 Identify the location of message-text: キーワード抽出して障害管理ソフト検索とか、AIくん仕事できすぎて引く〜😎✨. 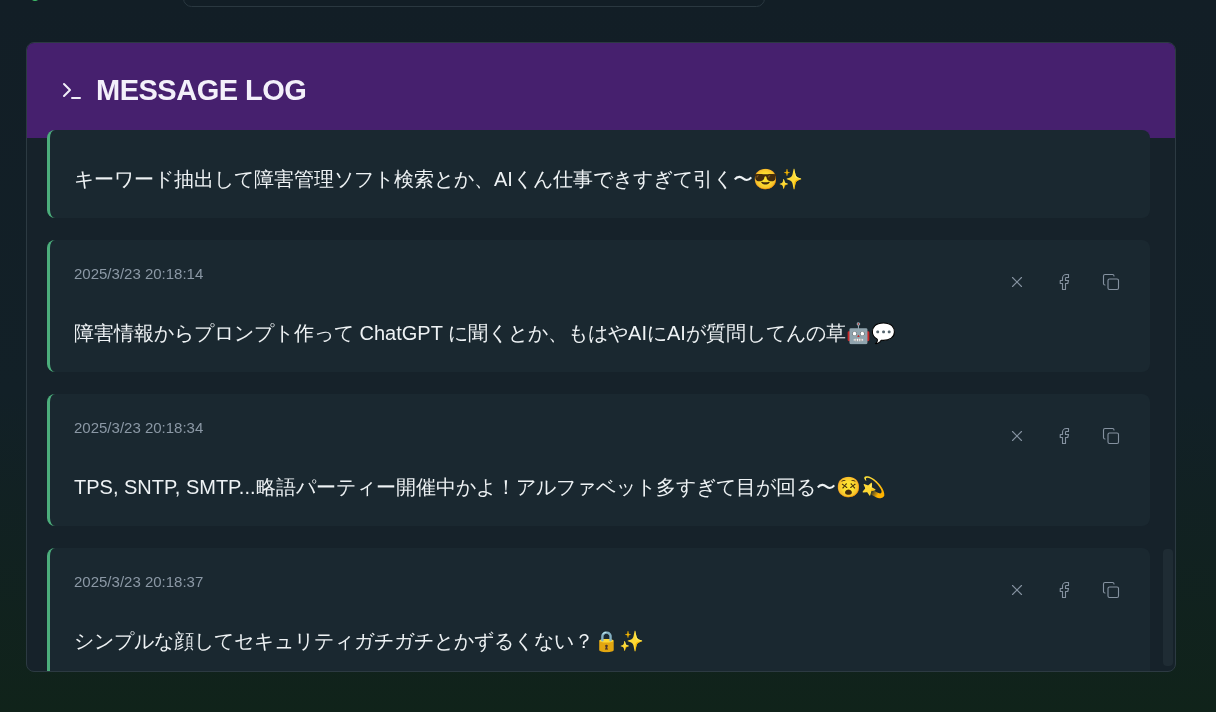
(439, 179).